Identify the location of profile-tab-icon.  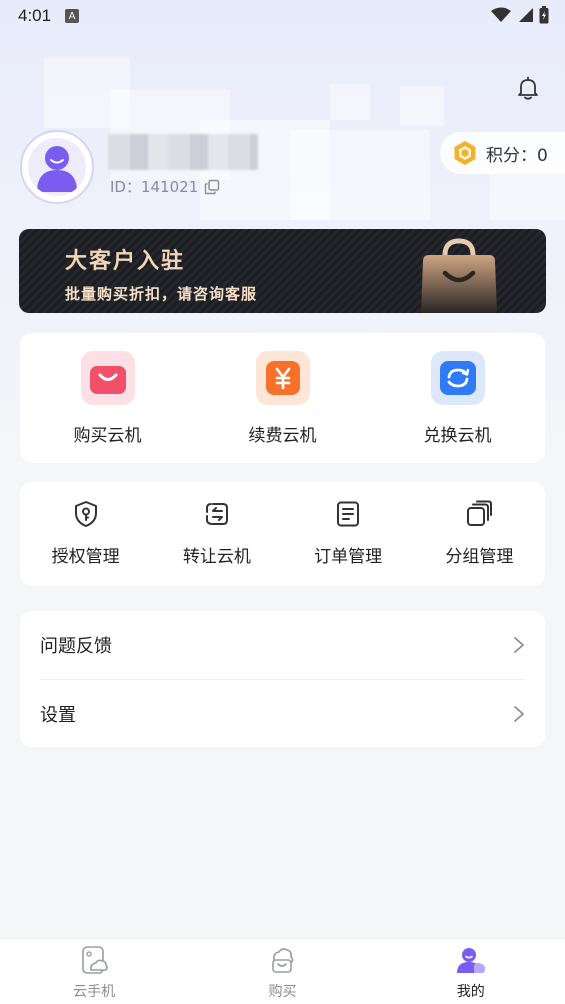
(471, 960).